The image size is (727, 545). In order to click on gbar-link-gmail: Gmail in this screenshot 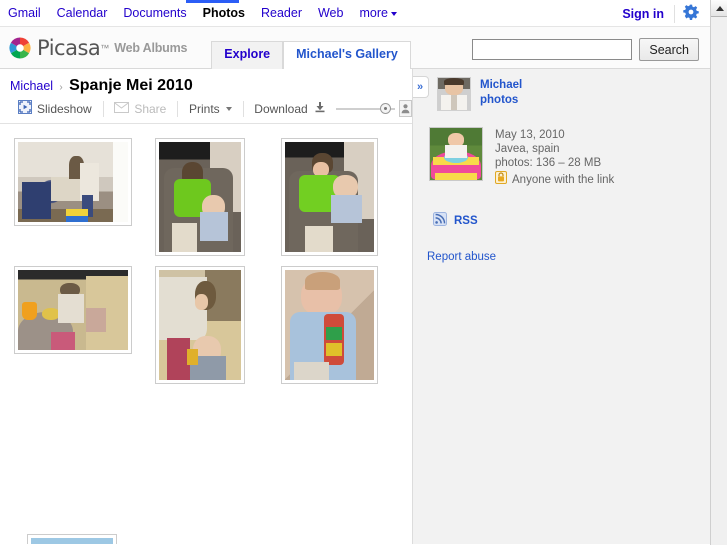, I will do `click(24, 13)`.